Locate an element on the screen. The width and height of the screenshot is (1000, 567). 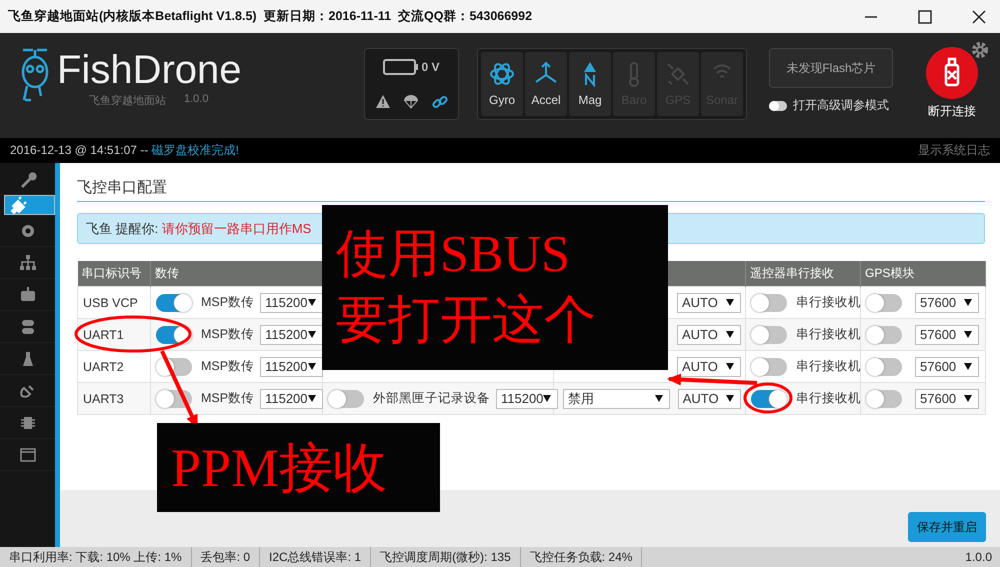
column-header: 遥控器串行接收 is located at coordinates (803, 273).